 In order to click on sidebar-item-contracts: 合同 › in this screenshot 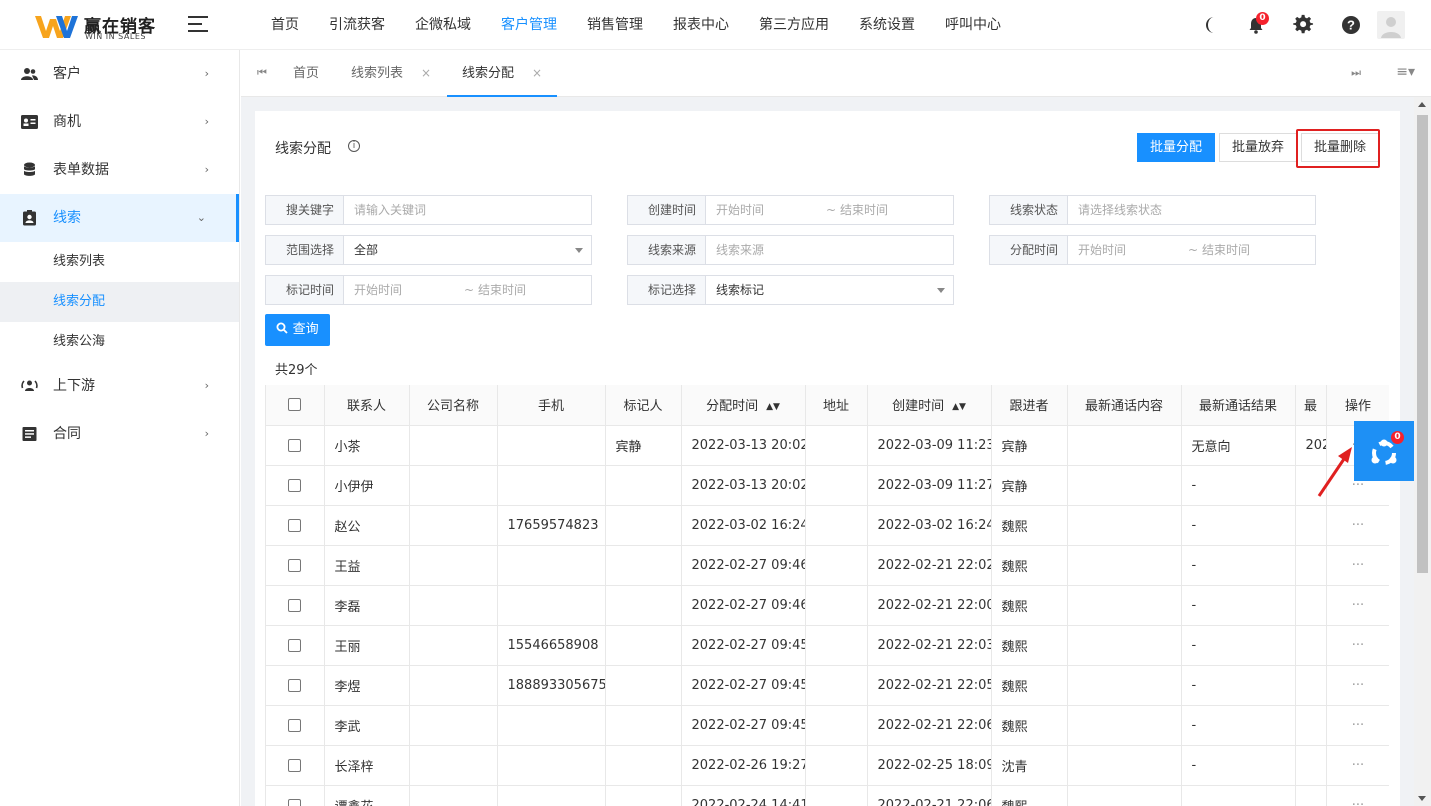, I will do `click(119, 434)`.